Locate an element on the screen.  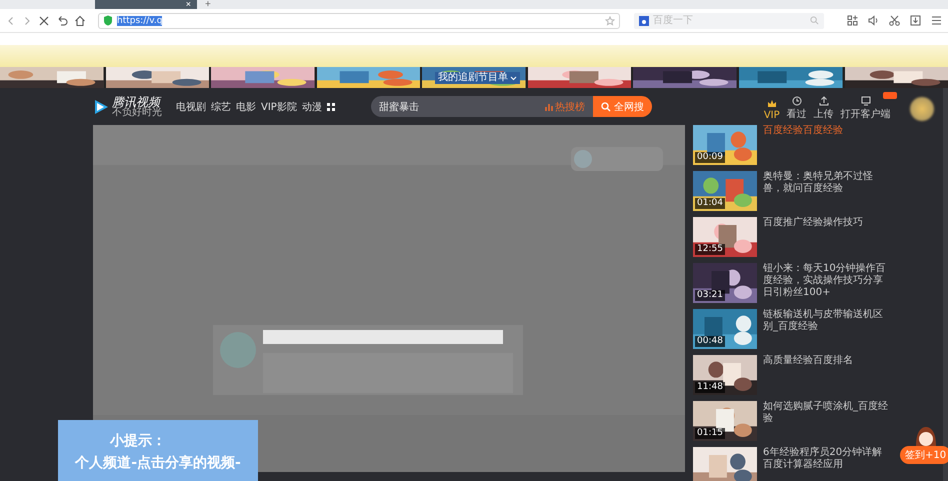
search-field: 甜蜜暴击 热搜榜 is located at coordinates (481, 106).